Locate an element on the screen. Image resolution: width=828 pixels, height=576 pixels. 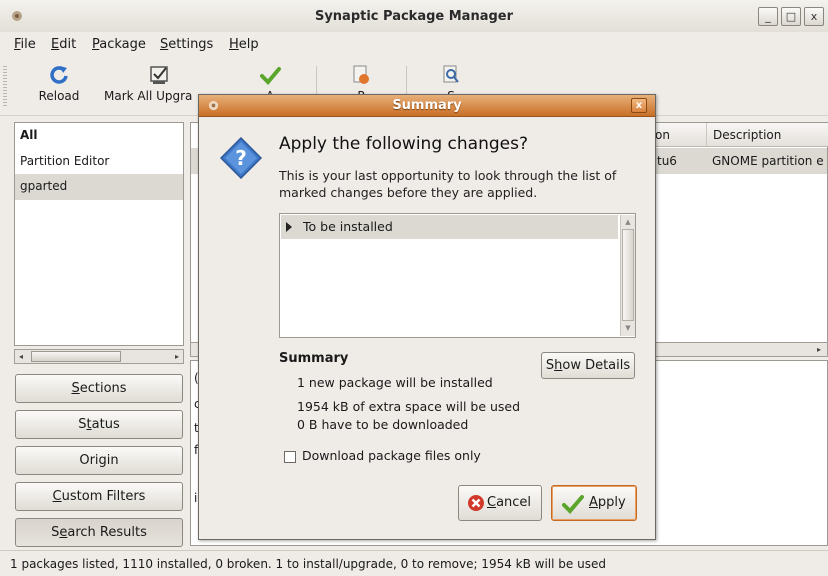
filter-partition-editor: Partition Editor is located at coordinates (99, 162).